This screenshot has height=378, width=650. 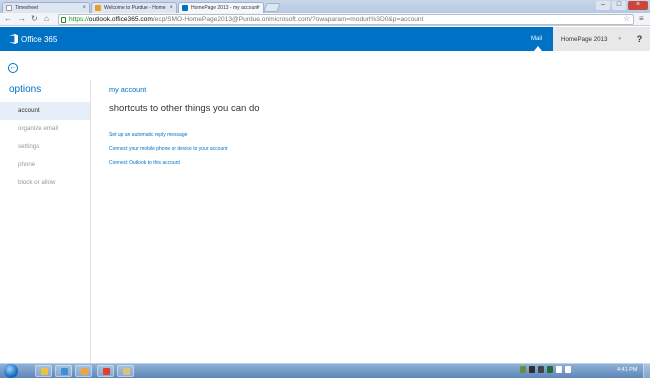 What do you see at coordinates (603, 5) in the screenshot?
I see `minimize-button: –` at bounding box center [603, 5].